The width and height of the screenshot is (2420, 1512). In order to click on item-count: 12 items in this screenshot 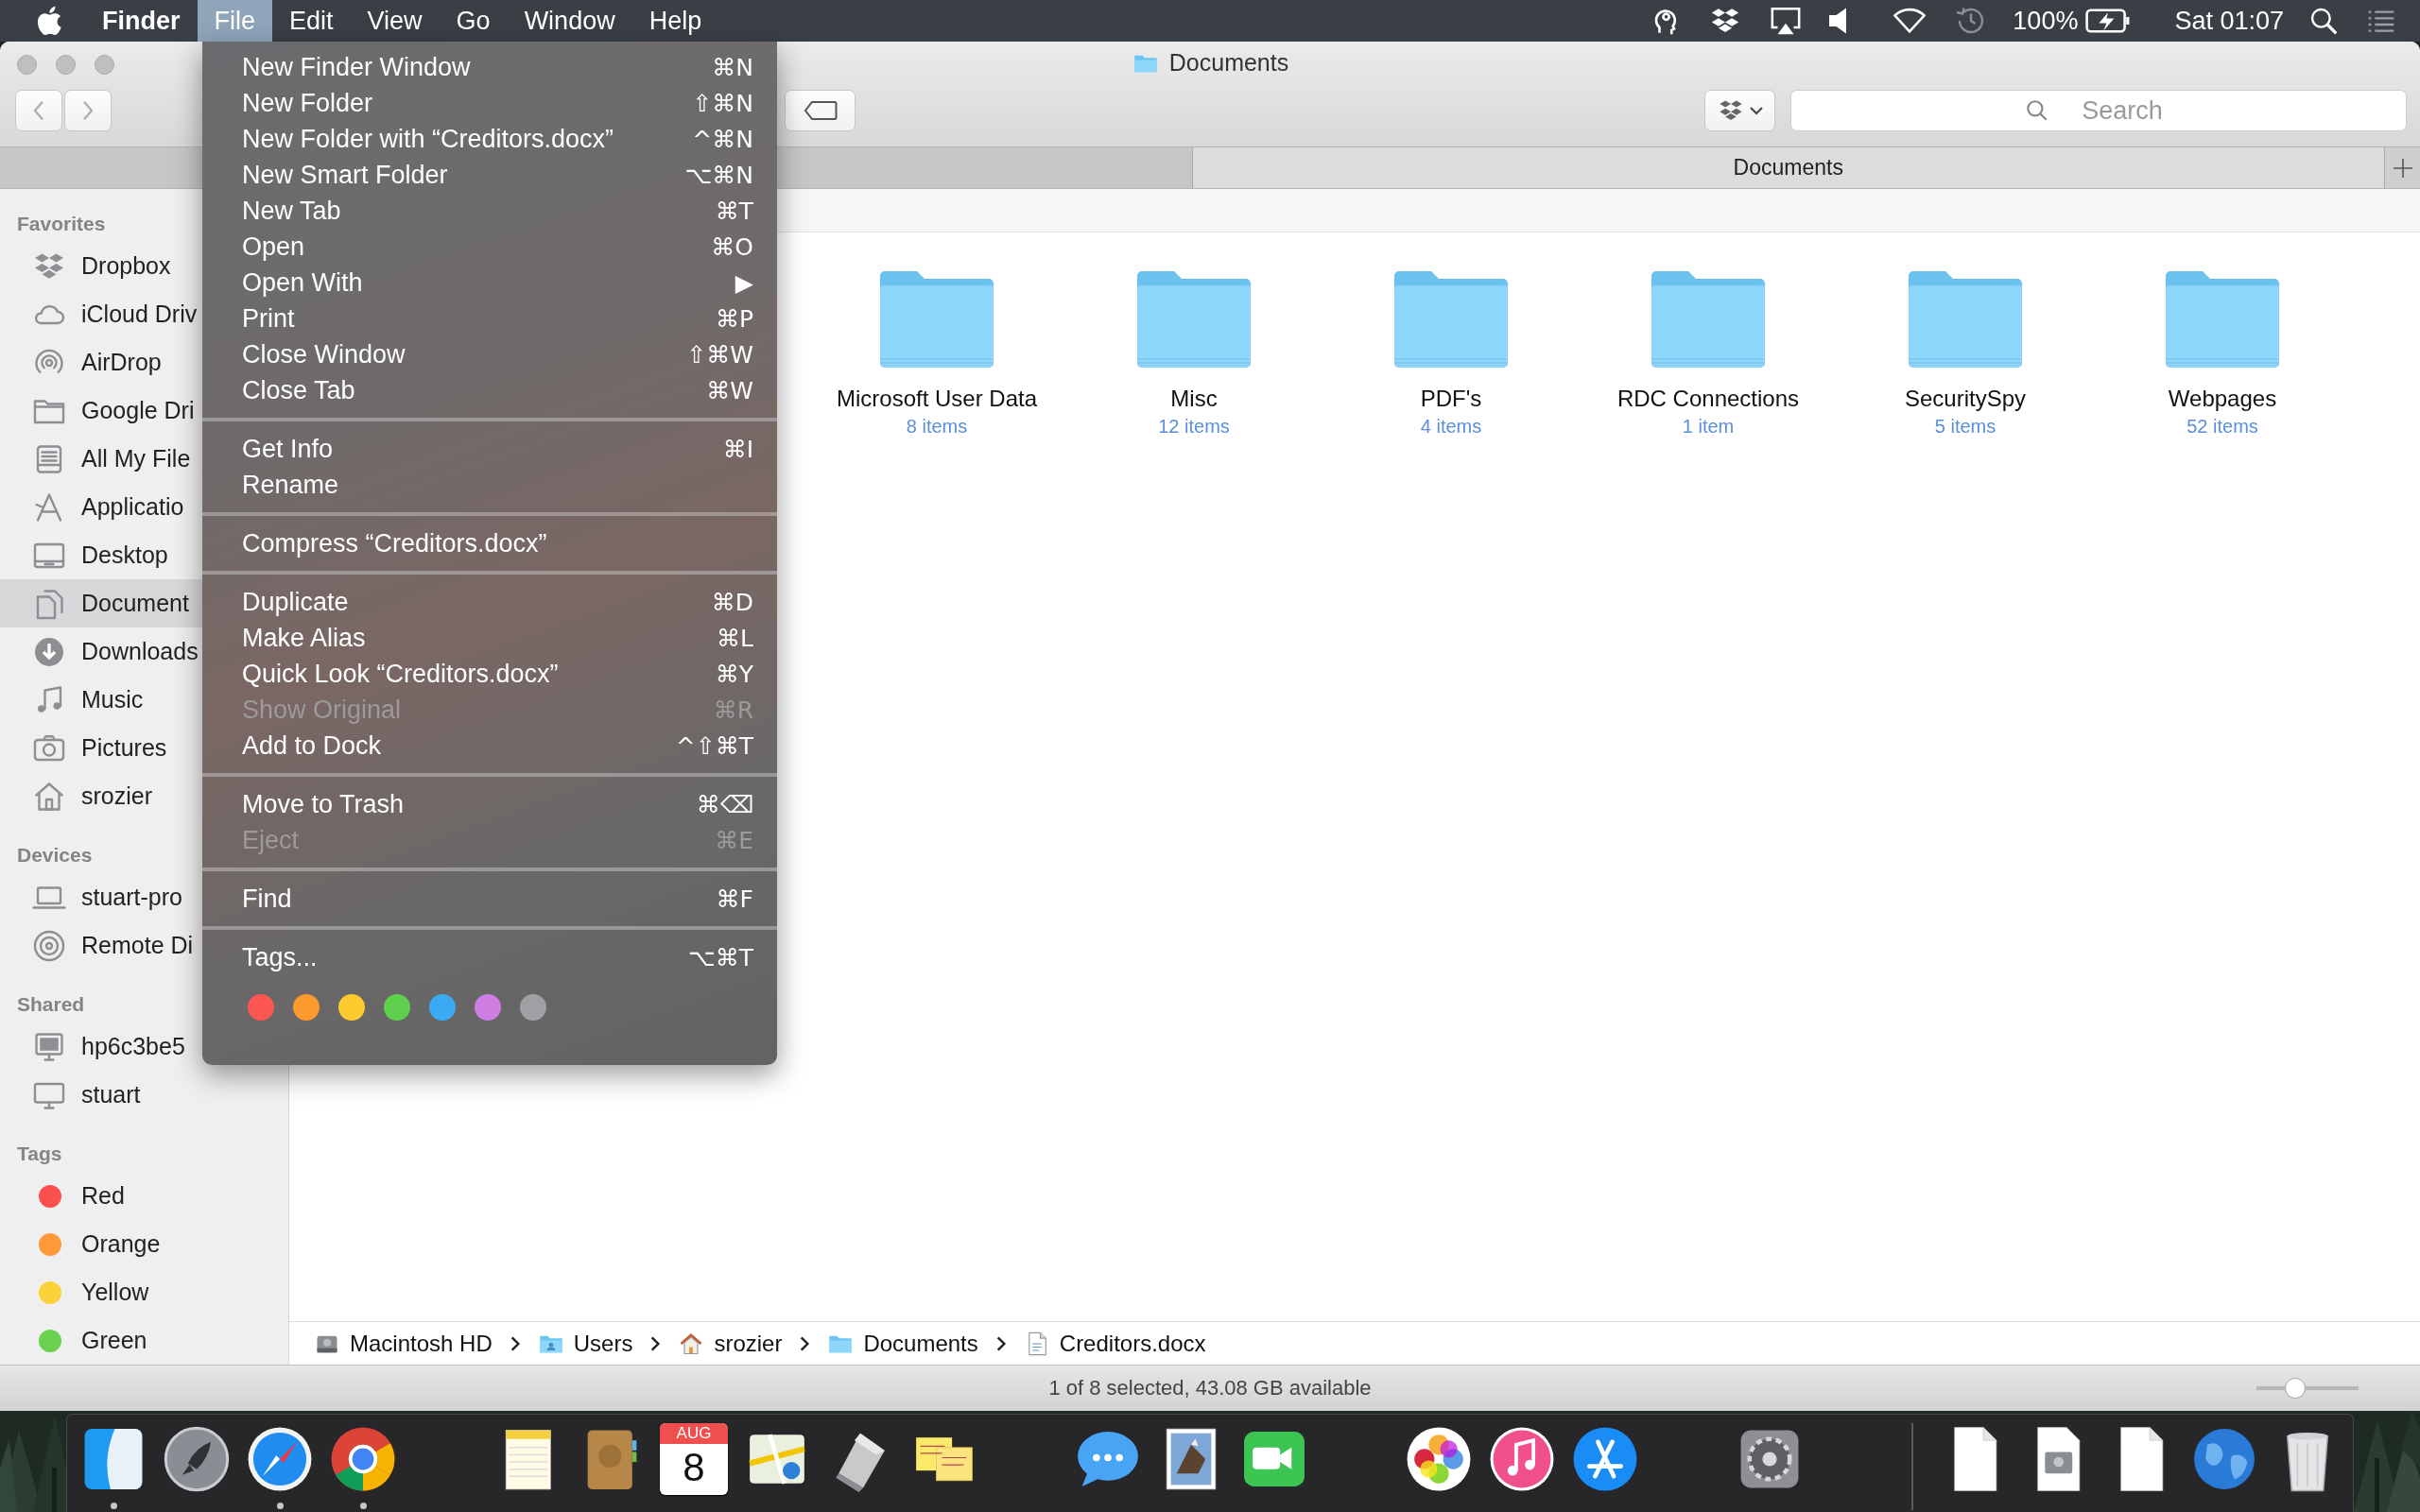, I will do `click(1194, 427)`.